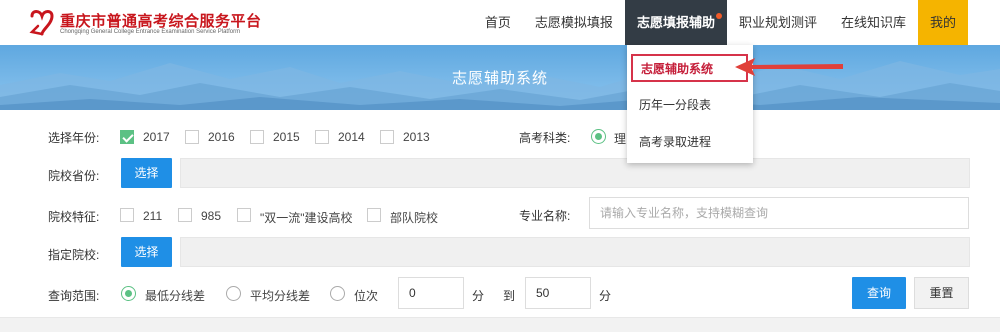 The image size is (1000, 332). What do you see at coordinates (128, 293) in the screenshot?
I see `range-radio-min-diff` at bounding box center [128, 293].